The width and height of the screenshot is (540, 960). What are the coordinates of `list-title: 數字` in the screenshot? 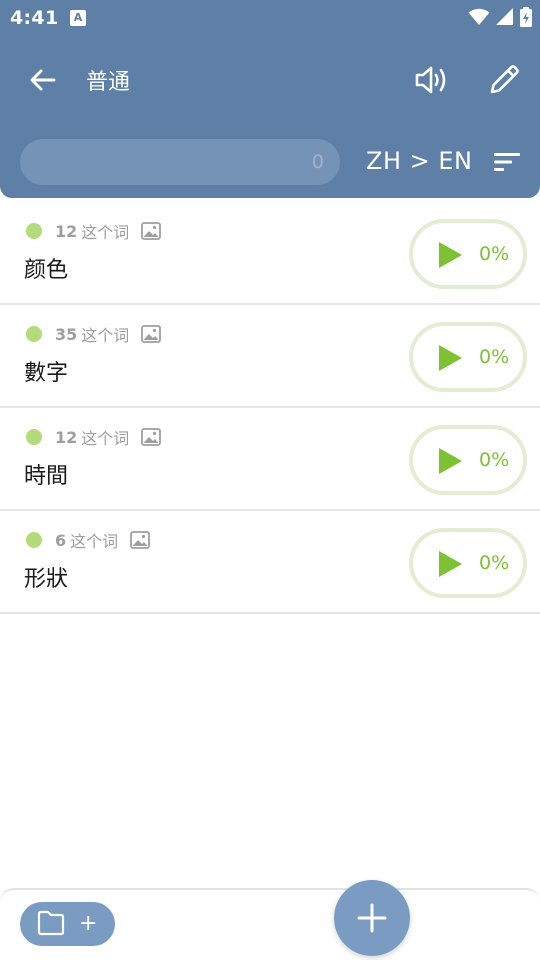 It's located at (46, 373).